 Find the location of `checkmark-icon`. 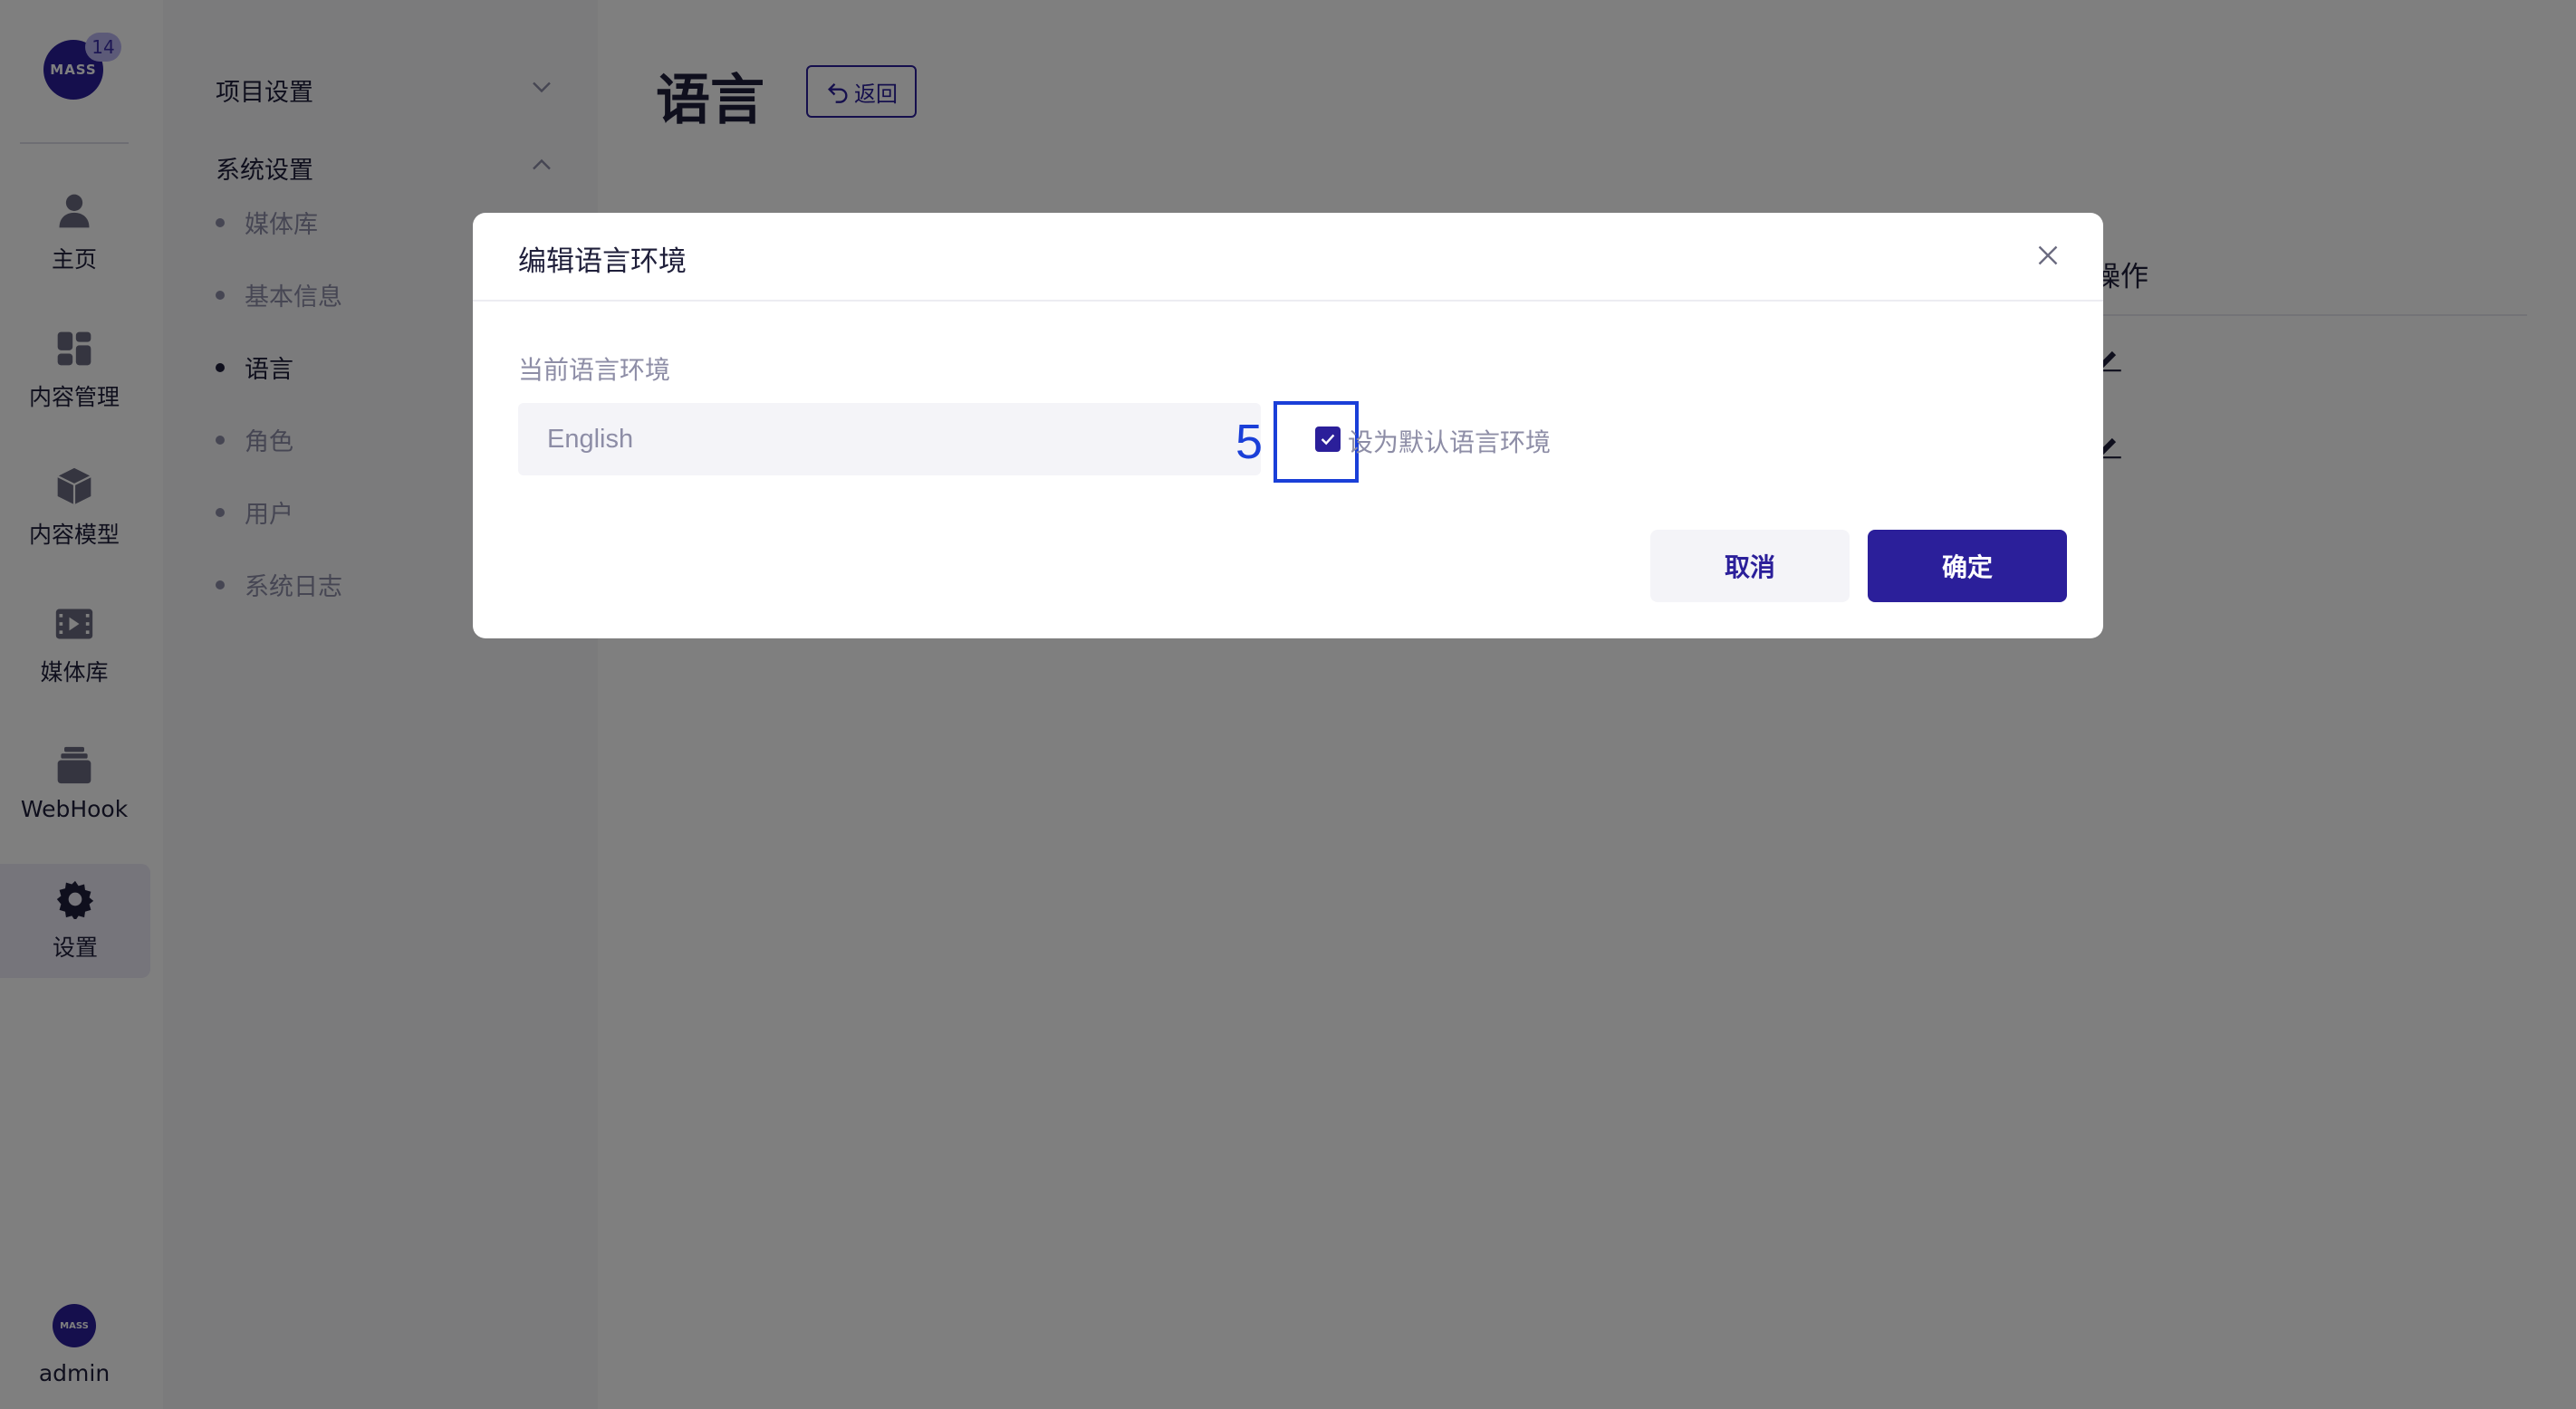

checkmark-icon is located at coordinates (1328, 440).